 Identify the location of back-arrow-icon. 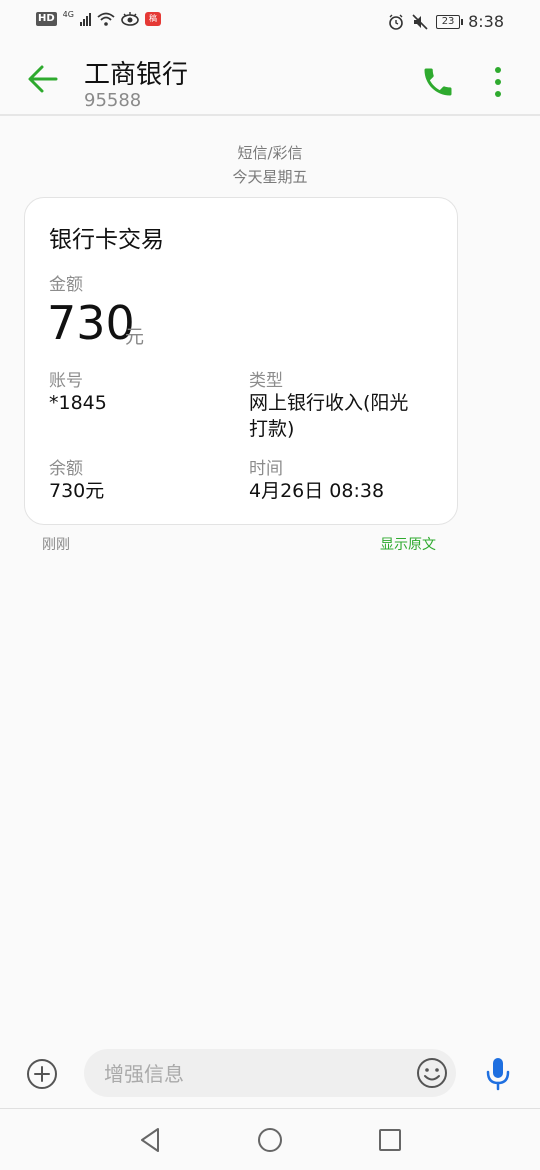
(43, 79).